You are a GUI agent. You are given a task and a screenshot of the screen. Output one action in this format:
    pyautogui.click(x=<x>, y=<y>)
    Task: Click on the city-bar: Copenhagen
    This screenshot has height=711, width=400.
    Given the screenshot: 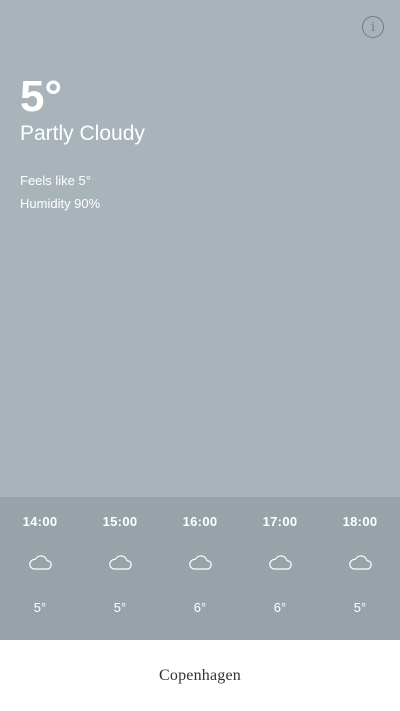 What is the action you would take?
    pyautogui.click(x=200, y=675)
    